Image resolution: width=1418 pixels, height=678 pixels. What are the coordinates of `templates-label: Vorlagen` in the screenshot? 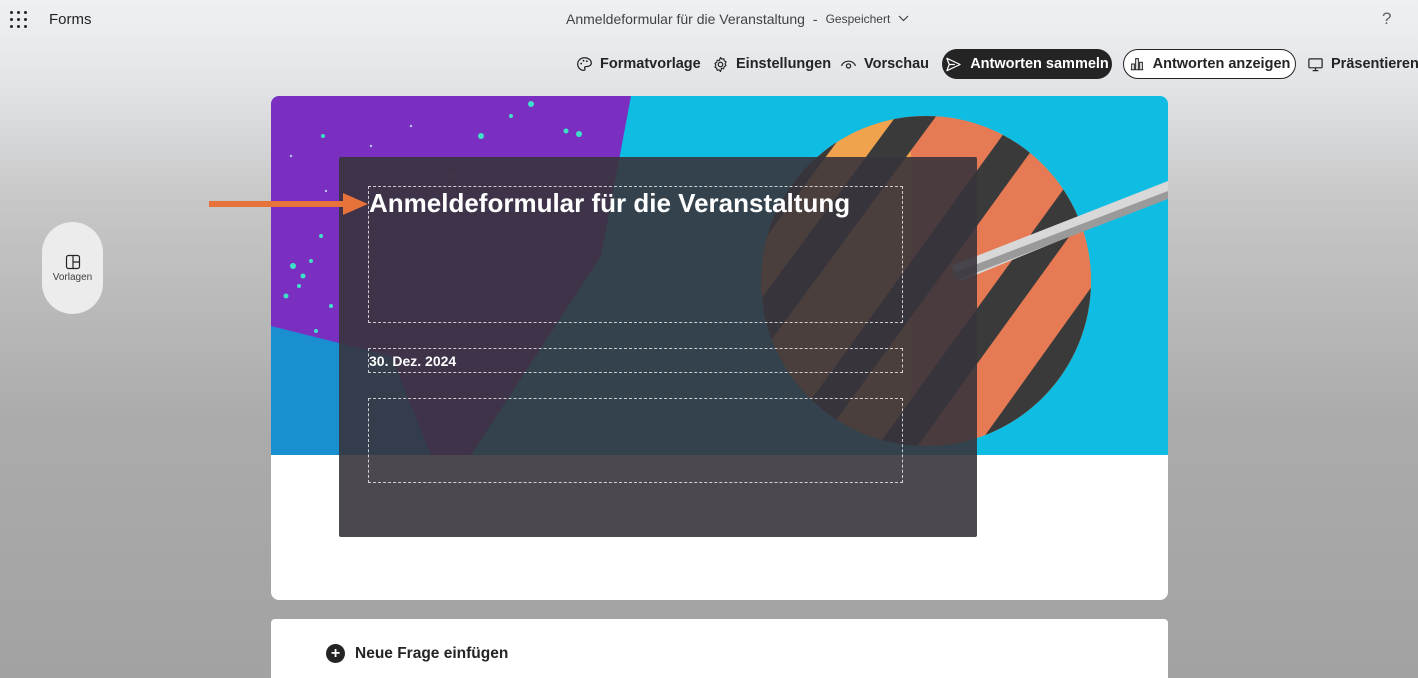 It's located at (72, 277).